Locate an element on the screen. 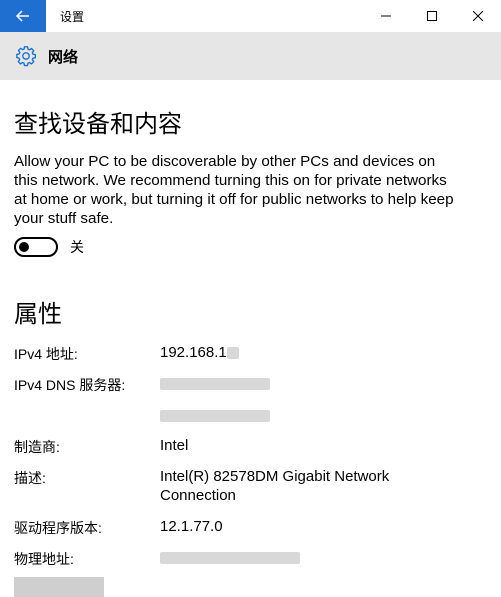 The width and height of the screenshot is (501, 597). close-button is located at coordinates (478, 16).